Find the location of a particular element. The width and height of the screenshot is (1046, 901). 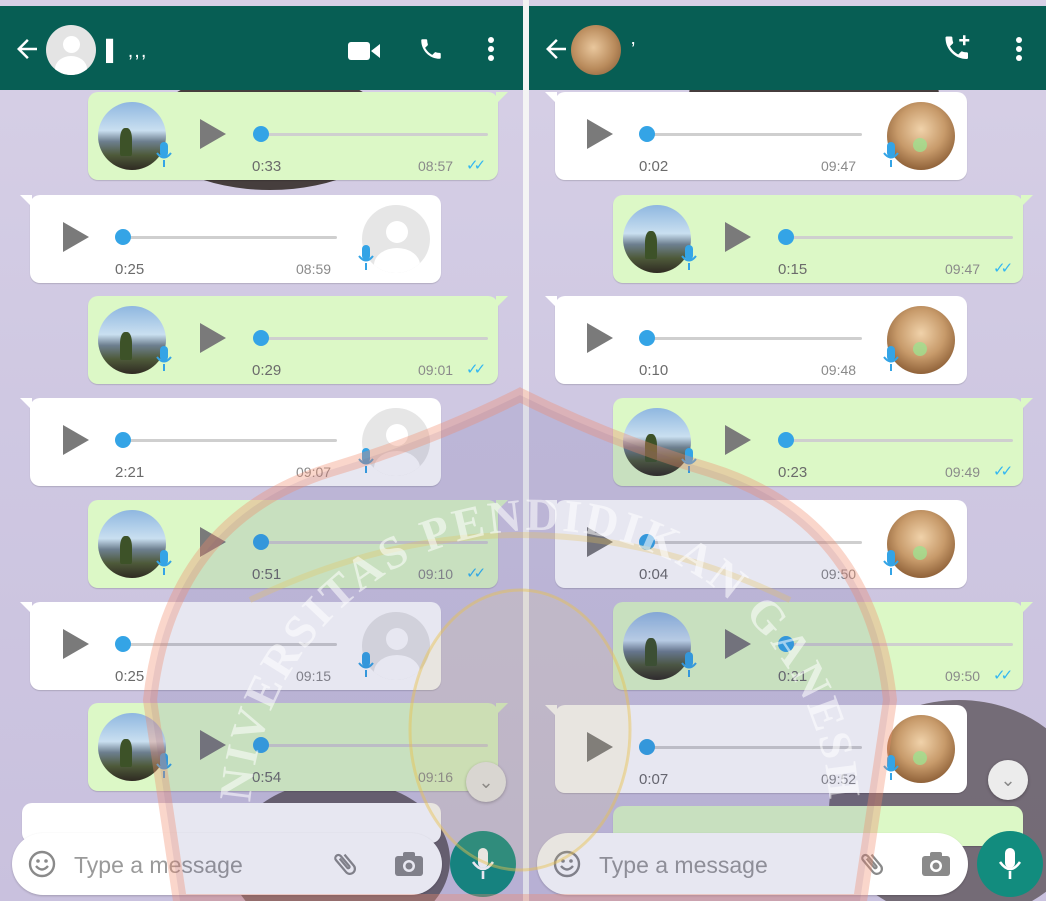

voice-message-outgoing: 0:54 09:16 is located at coordinates (298, 747).